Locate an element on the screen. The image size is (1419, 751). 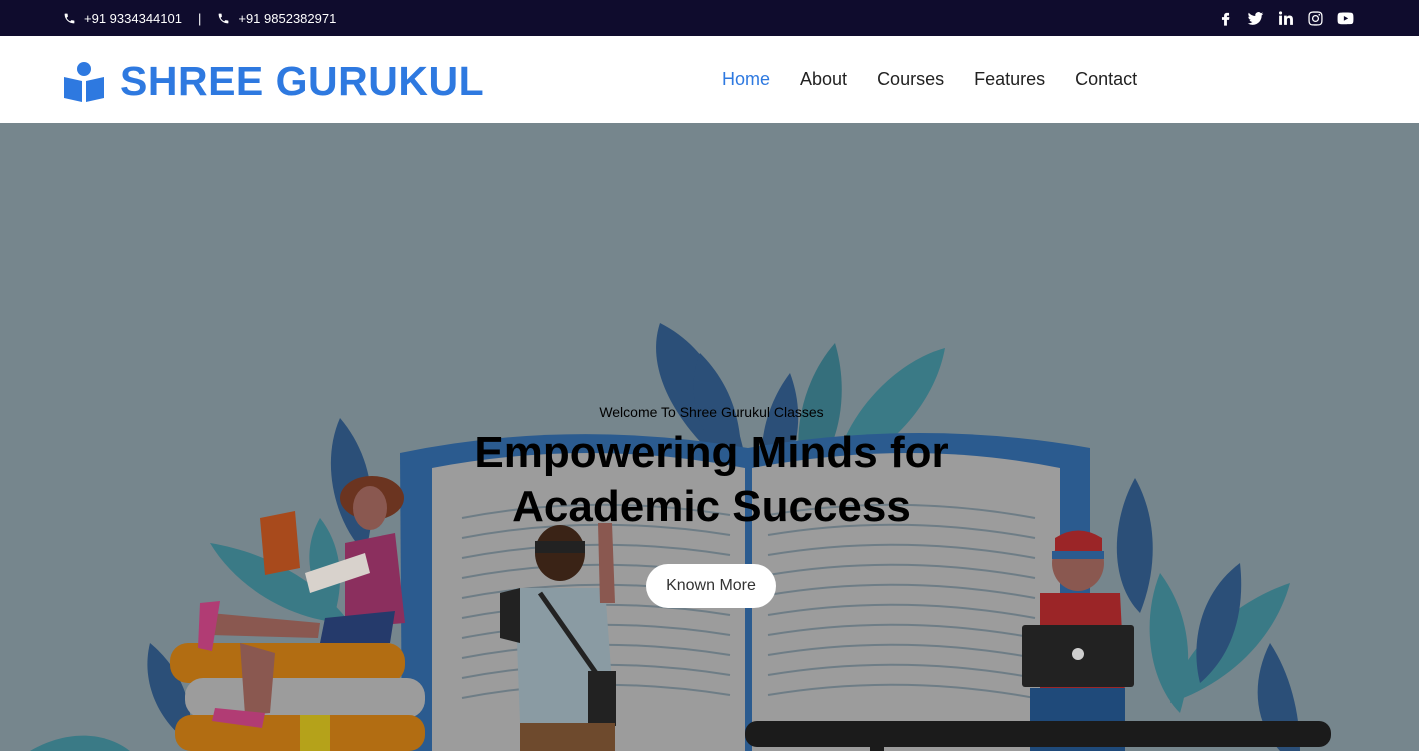
brand-name: SHREE GURUKUL is located at coordinates (302, 81).